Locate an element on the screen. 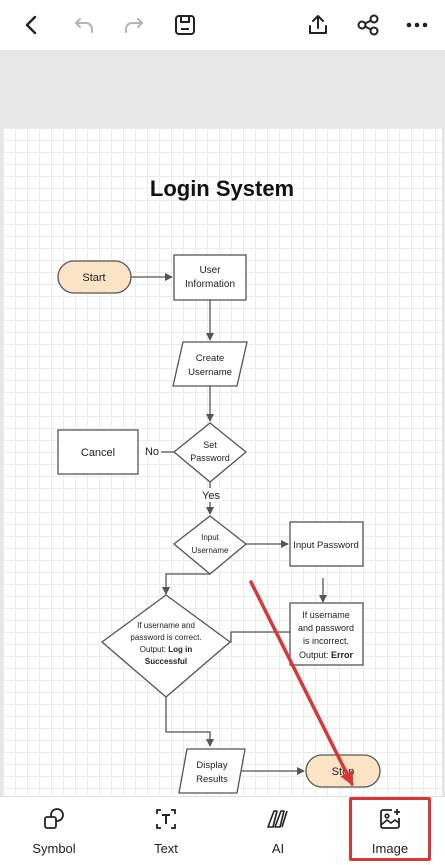 The width and height of the screenshot is (445, 865). top-toolbar is located at coordinates (222, 25).